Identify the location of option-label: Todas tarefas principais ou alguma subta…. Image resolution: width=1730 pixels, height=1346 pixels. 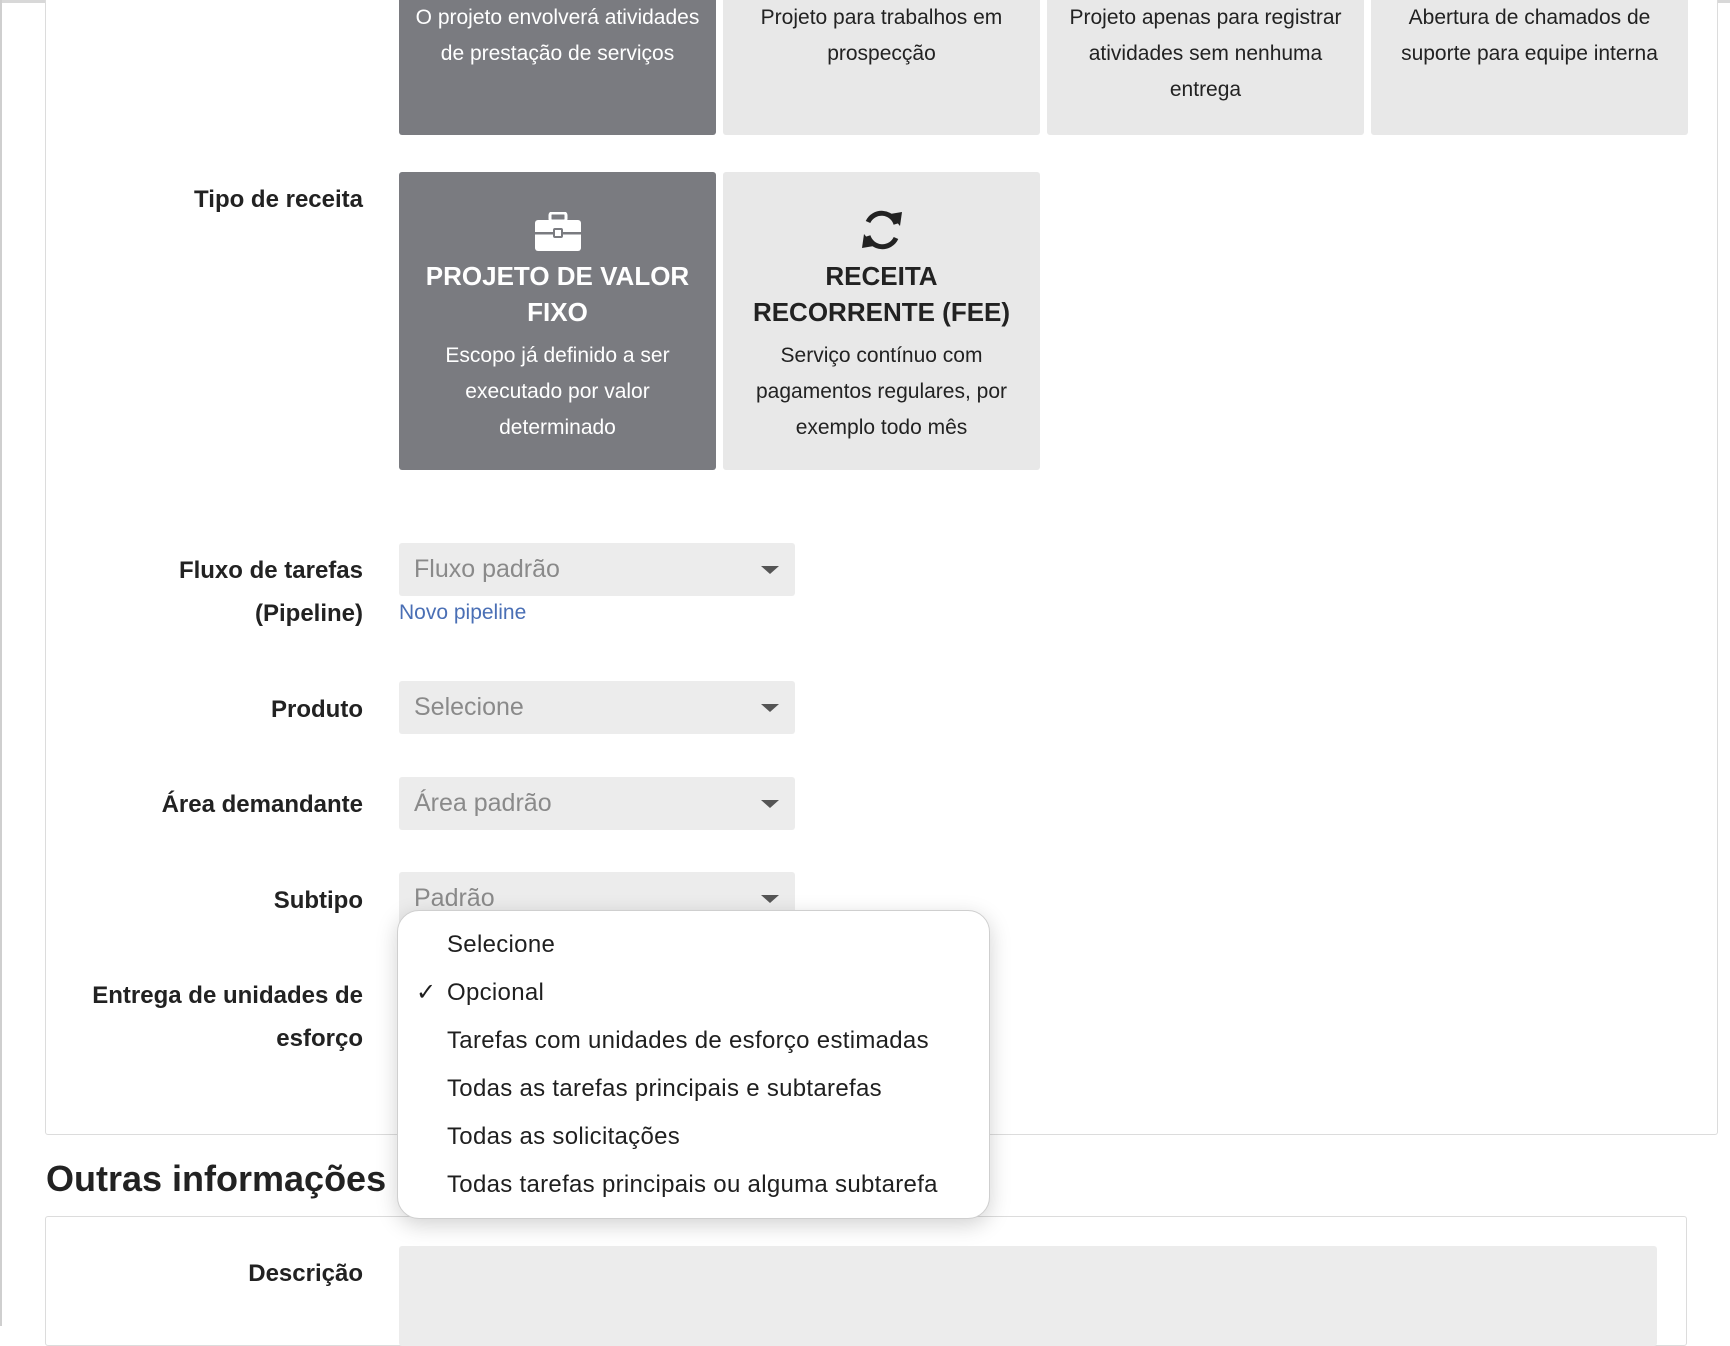
(692, 1184).